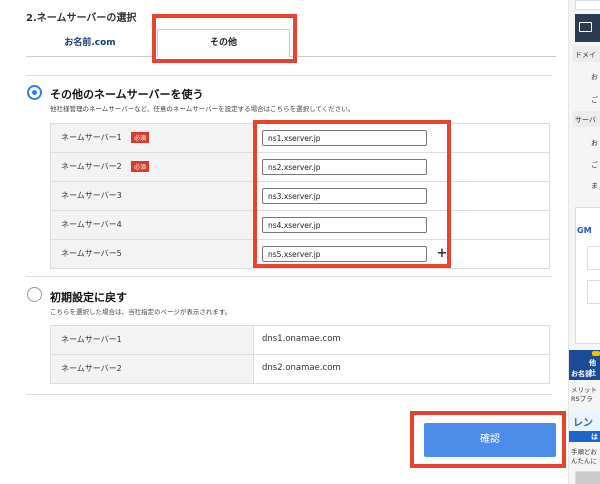 This screenshot has width=600, height=484. I want to click on table-row: ネームサーバー4, so click(300, 225).